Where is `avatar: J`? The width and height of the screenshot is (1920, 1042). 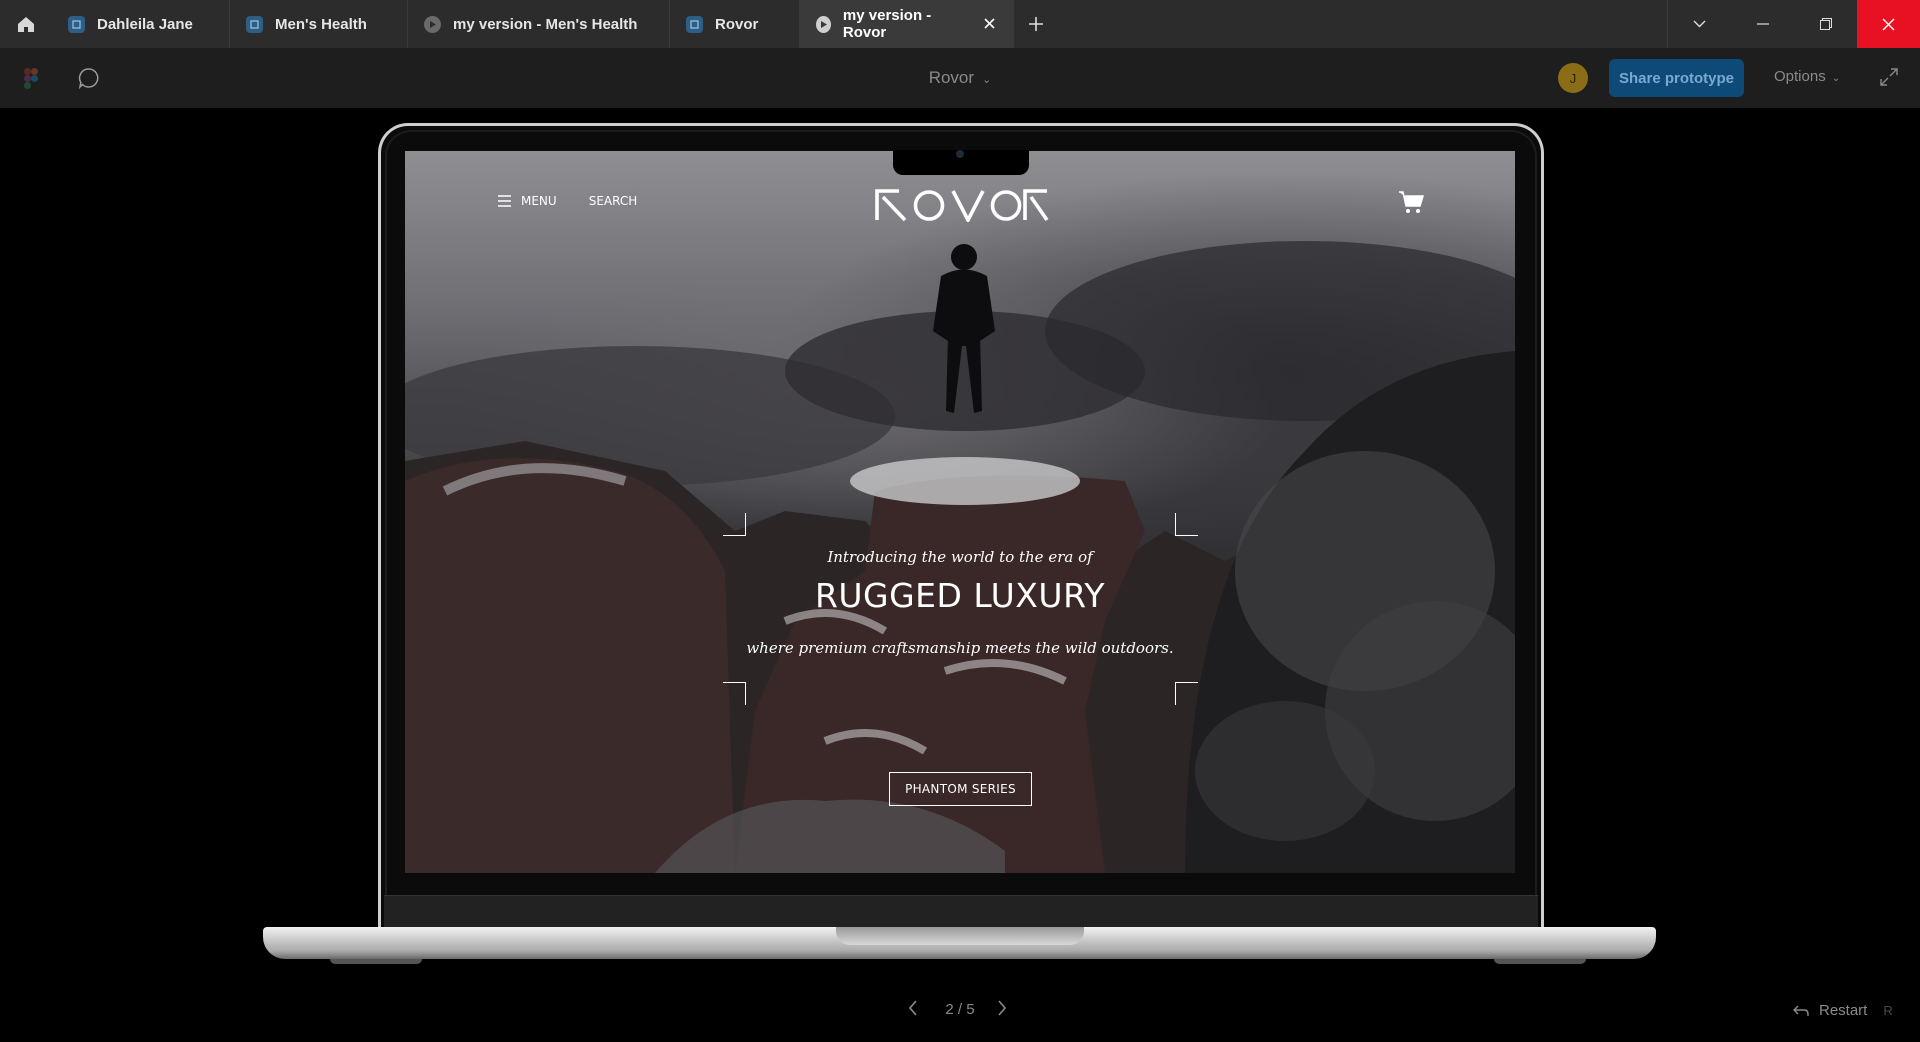
avatar: J is located at coordinates (1573, 78).